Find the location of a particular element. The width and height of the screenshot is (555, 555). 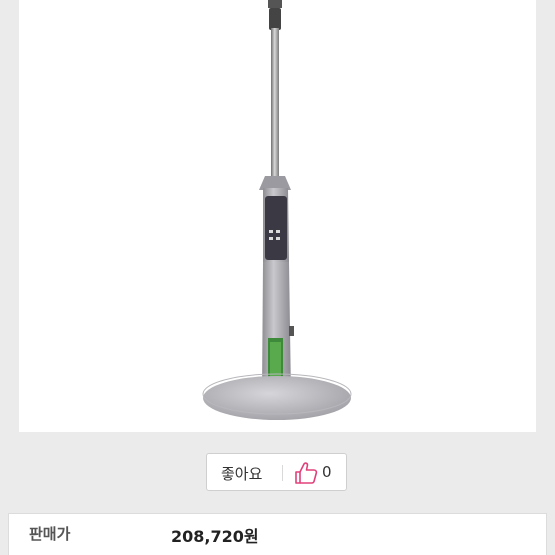

like-button: 좋아요 0 is located at coordinates (276, 472).